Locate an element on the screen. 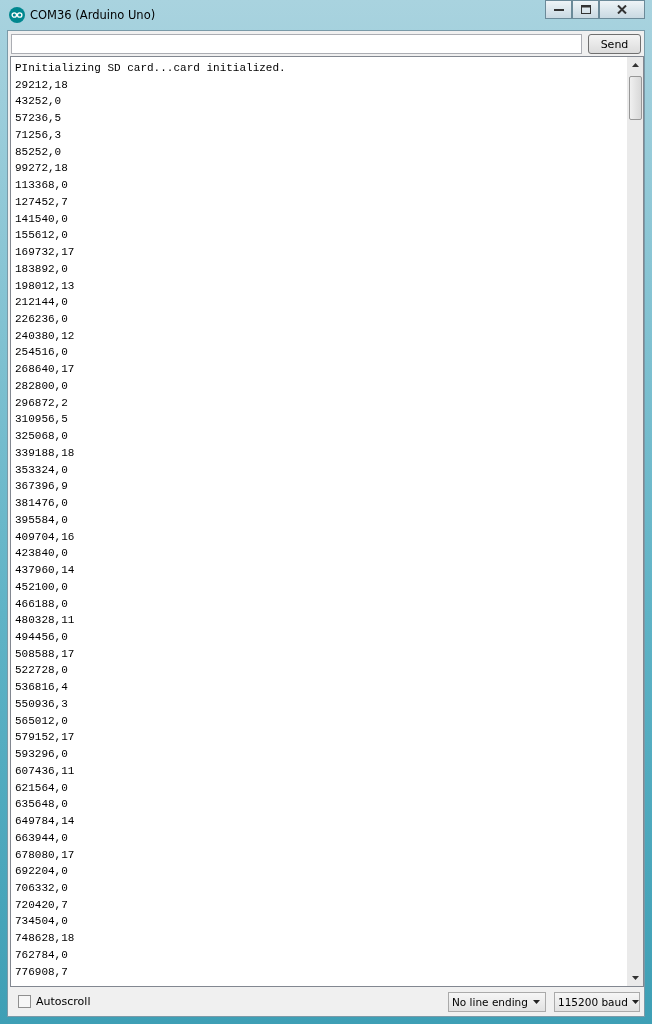 The image size is (652, 1024). output-line: 141540,0 is located at coordinates (42, 219).